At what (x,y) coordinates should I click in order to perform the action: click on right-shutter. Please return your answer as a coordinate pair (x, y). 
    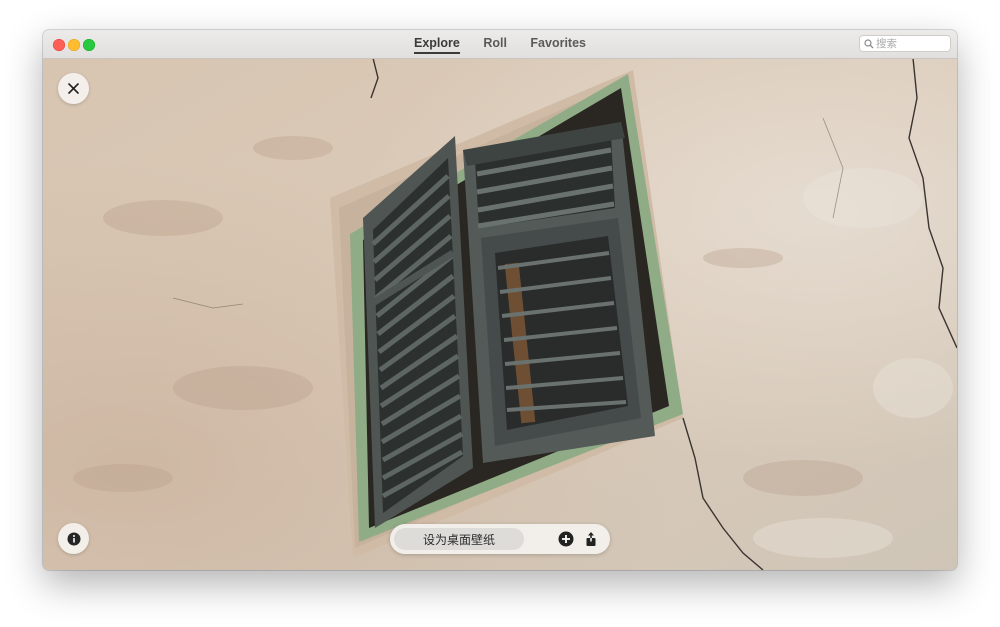
    Looking at the image, I should click on (559, 292).